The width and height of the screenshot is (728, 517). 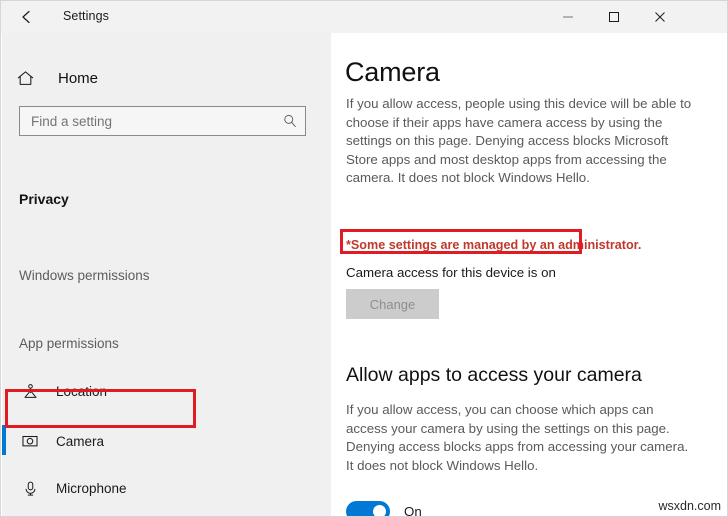 What do you see at coordinates (166, 441) in the screenshot?
I see `sidebar-item-camera: Camera` at bounding box center [166, 441].